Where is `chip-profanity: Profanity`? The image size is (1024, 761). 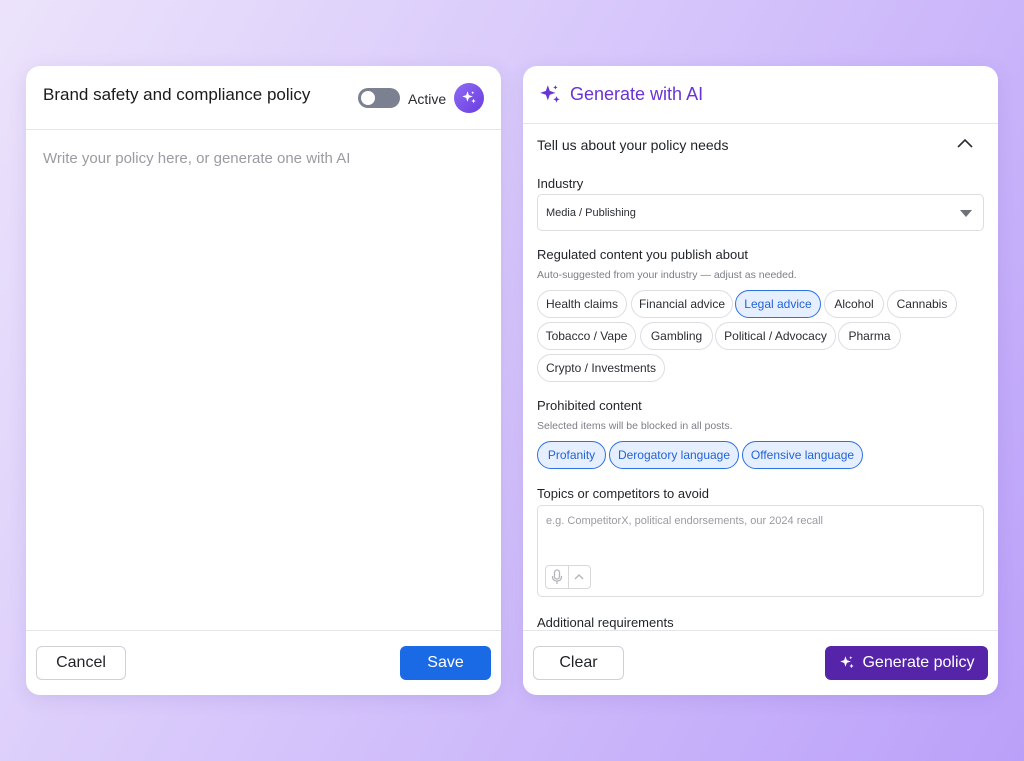 chip-profanity: Profanity is located at coordinates (571, 455).